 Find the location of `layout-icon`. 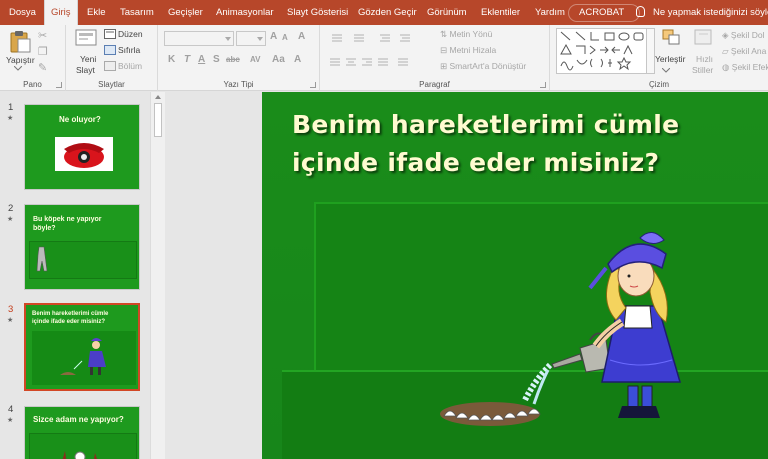

layout-icon is located at coordinates (110, 34).